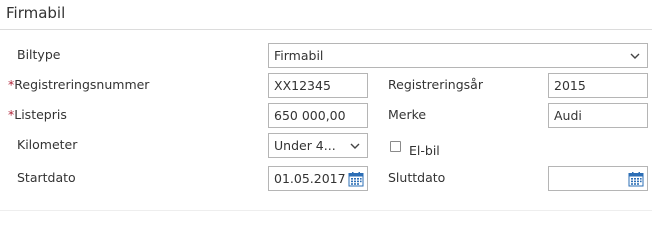 The height and width of the screenshot is (240, 652). What do you see at coordinates (395, 146) in the screenshot?
I see `elbil-checkbox` at bounding box center [395, 146].